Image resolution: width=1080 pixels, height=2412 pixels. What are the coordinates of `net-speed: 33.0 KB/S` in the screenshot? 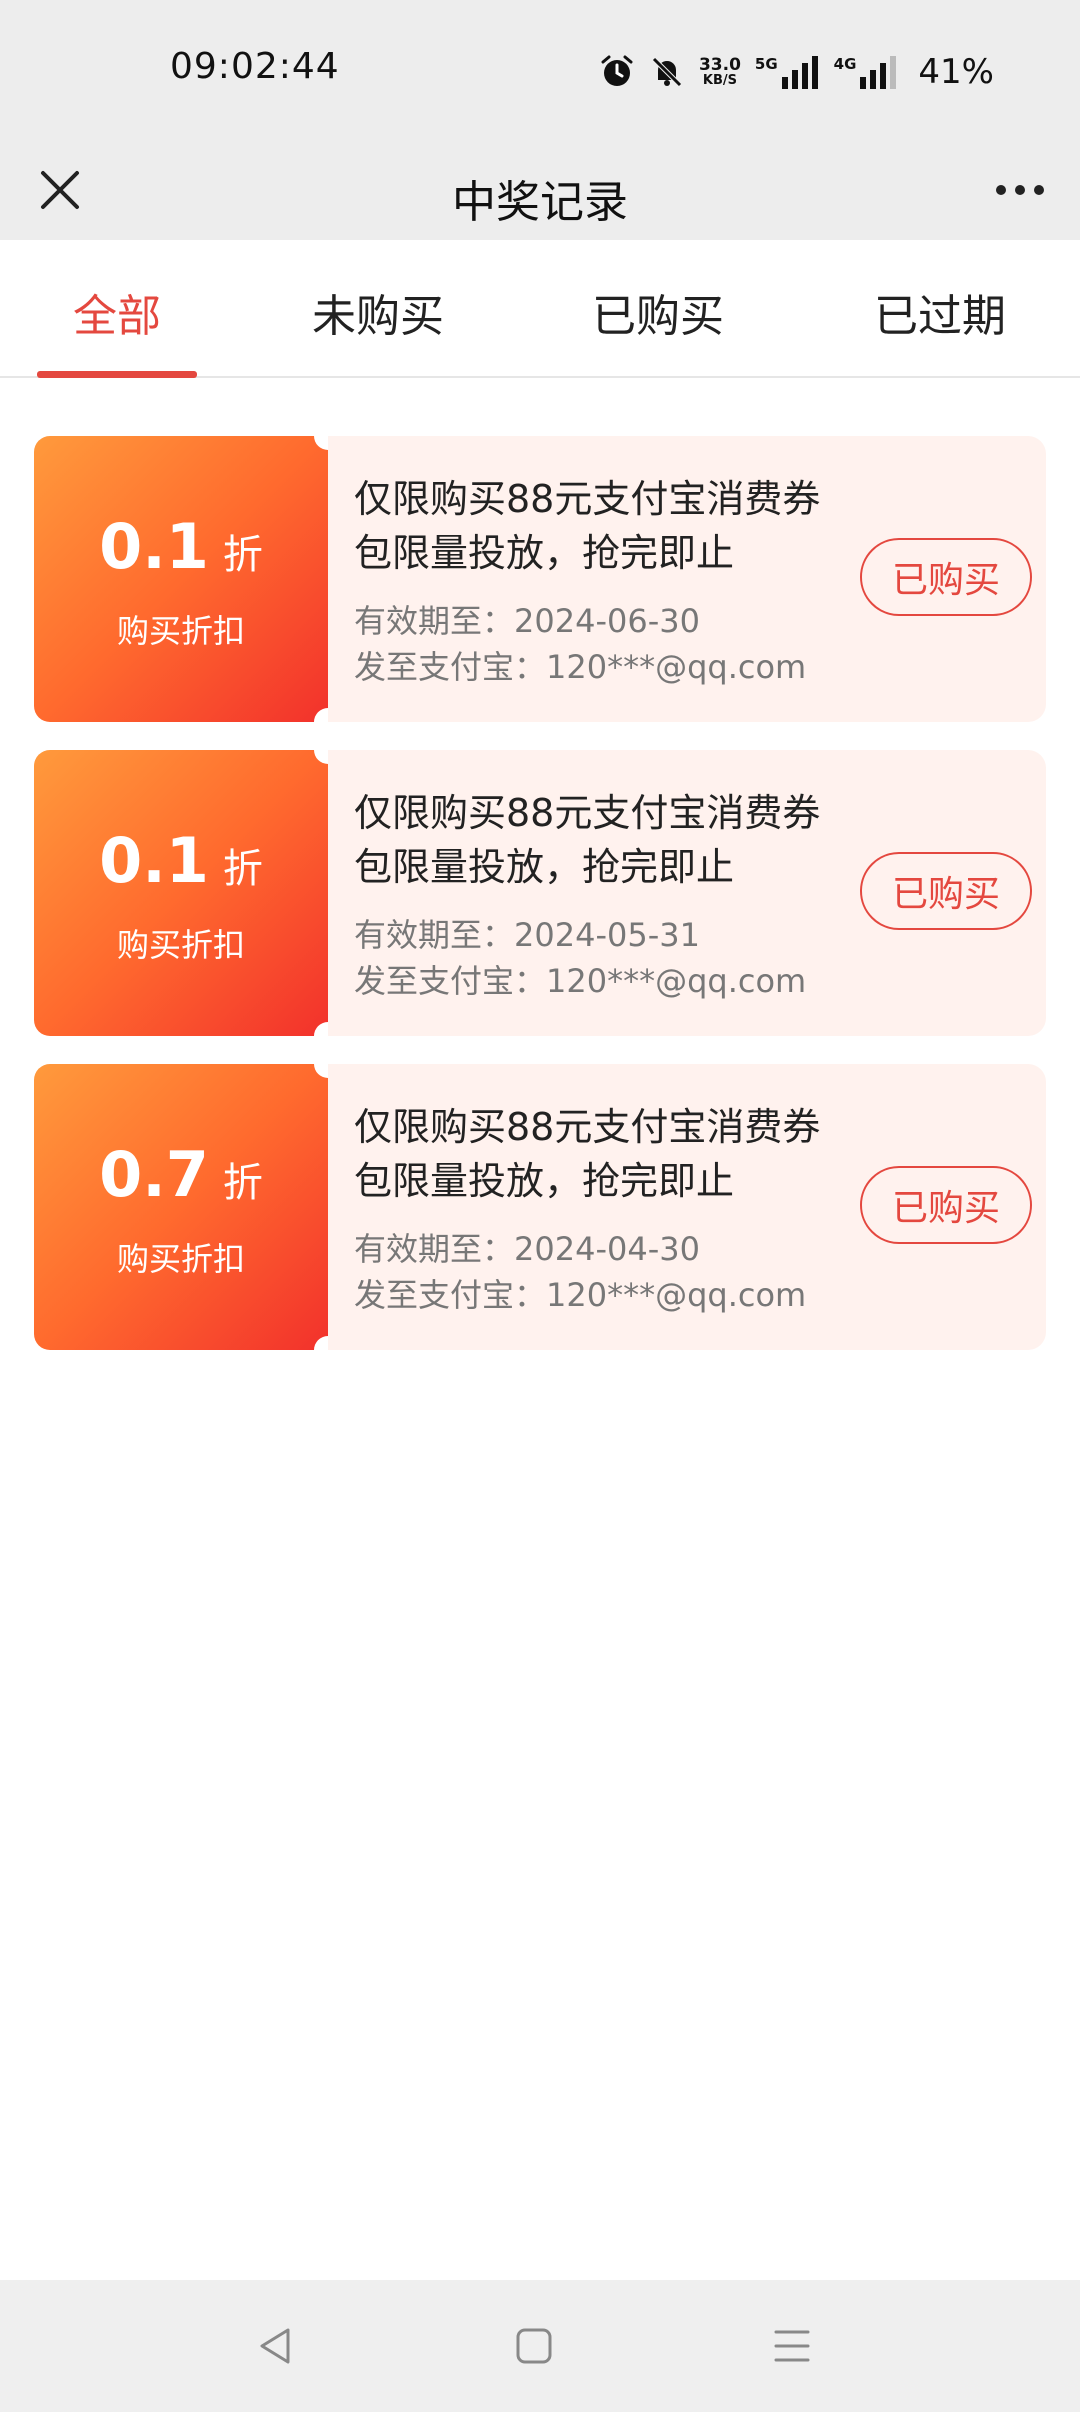 It's located at (719, 71).